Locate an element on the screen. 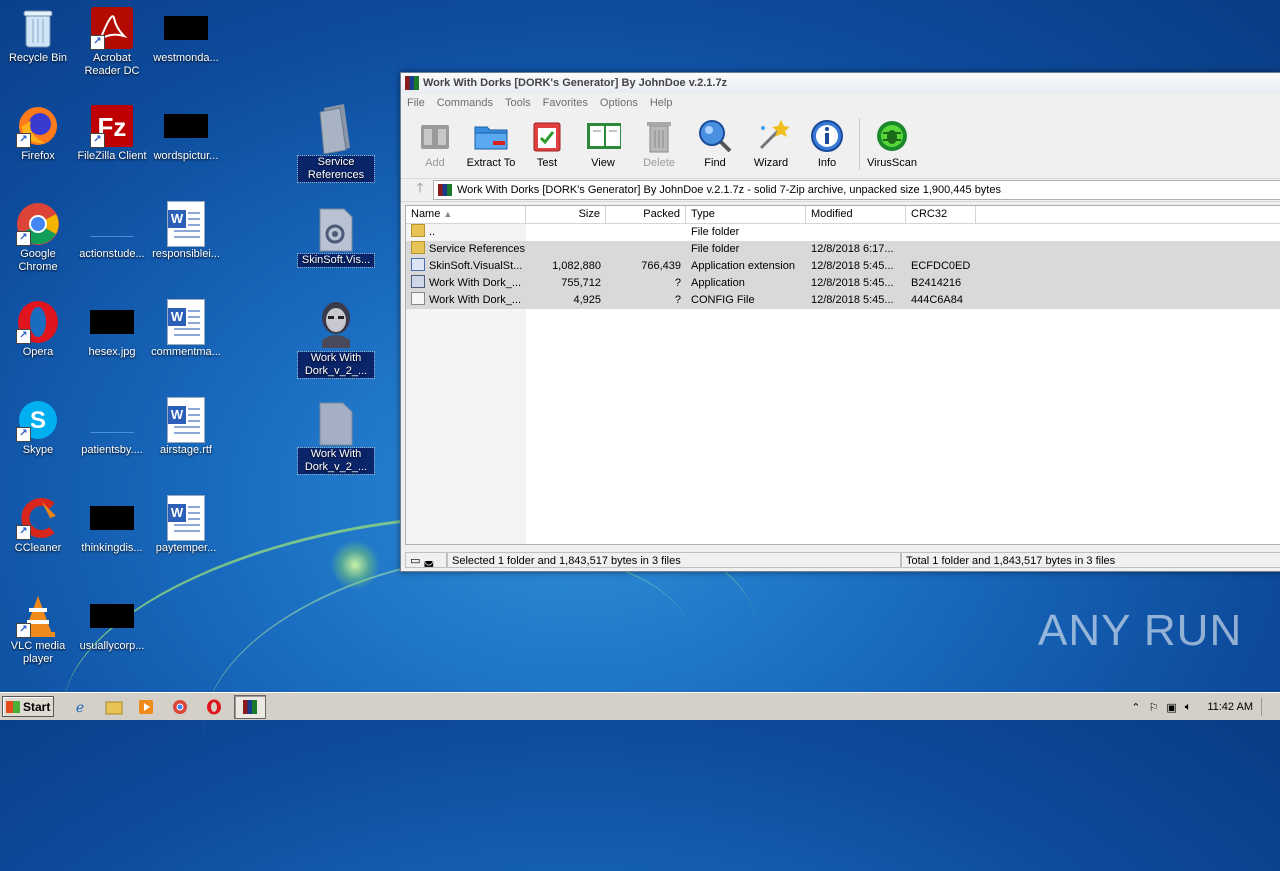  cell-size is located at coordinates (566, 249).